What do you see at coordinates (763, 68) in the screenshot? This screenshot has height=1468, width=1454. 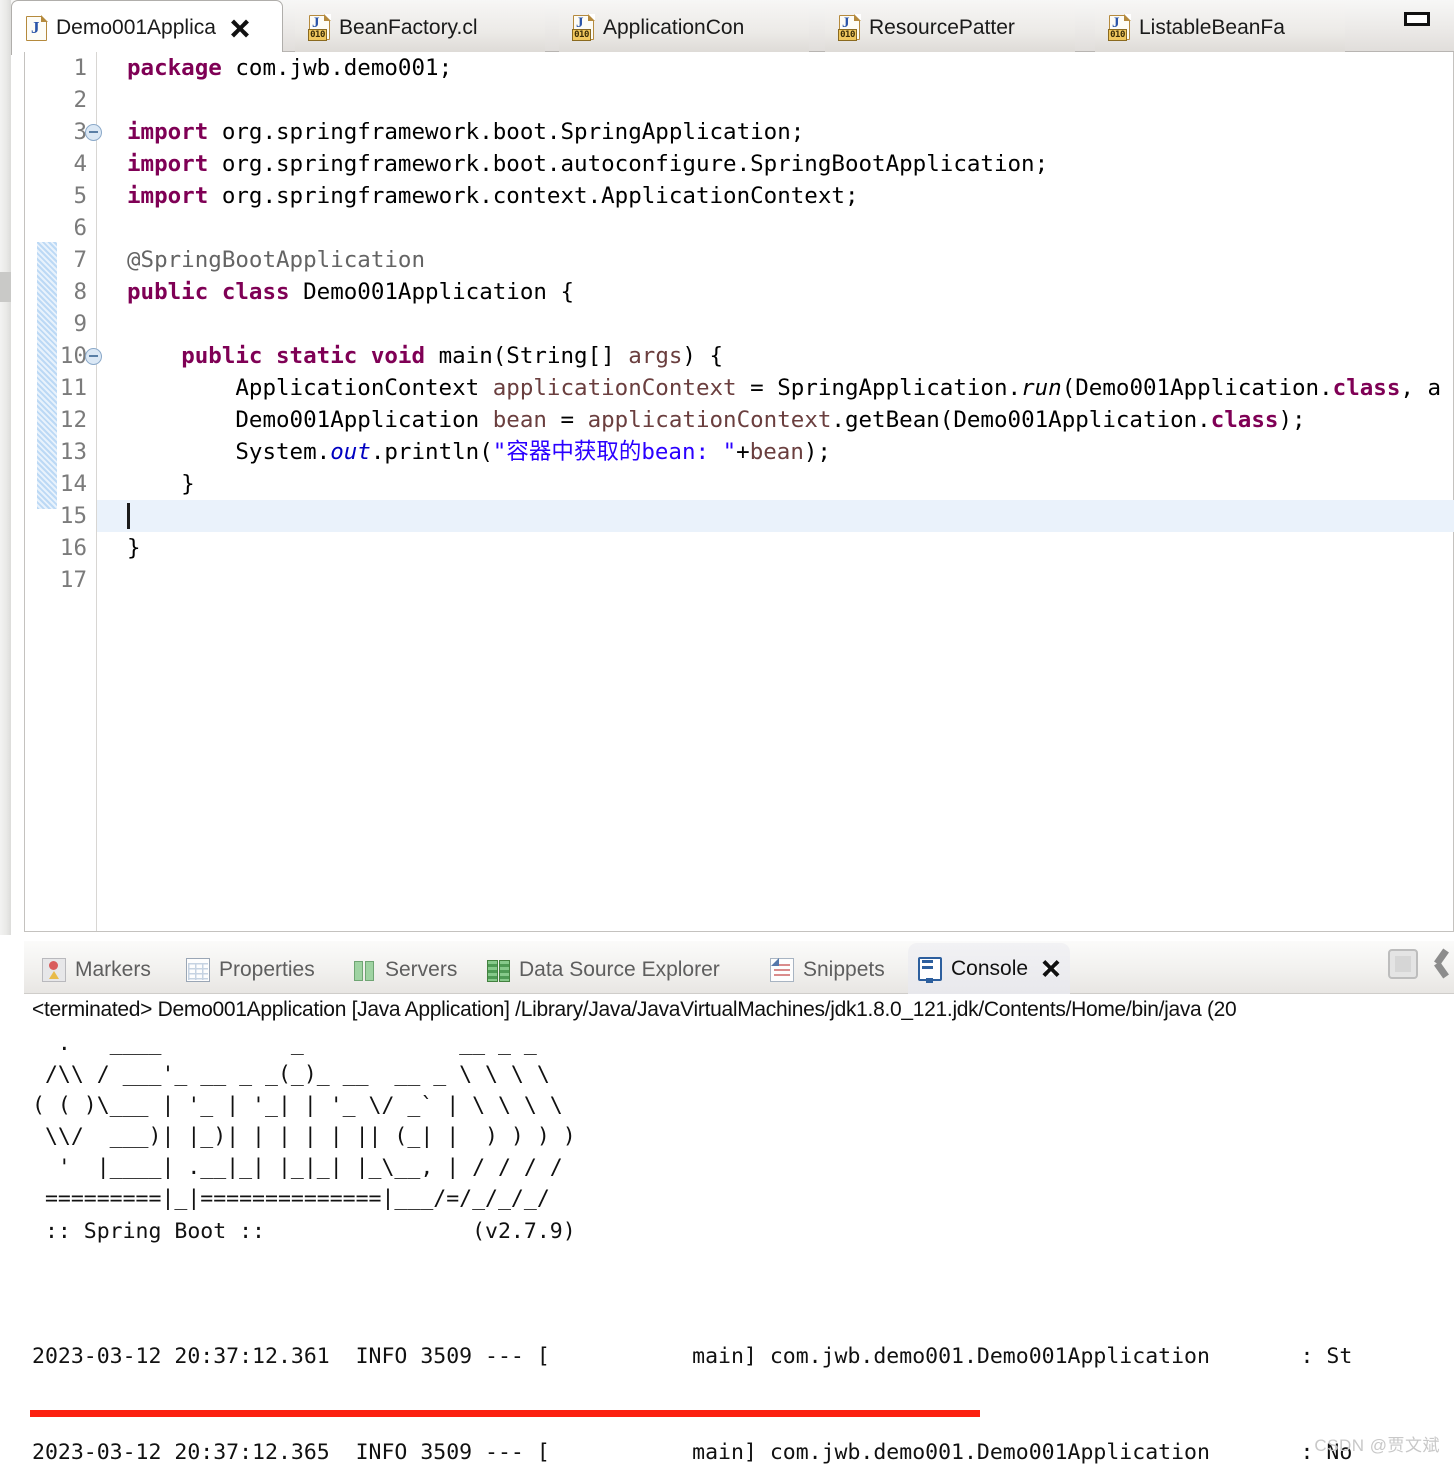 I see `code-line: 1 package com.jwb.demo001;` at bounding box center [763, 68].